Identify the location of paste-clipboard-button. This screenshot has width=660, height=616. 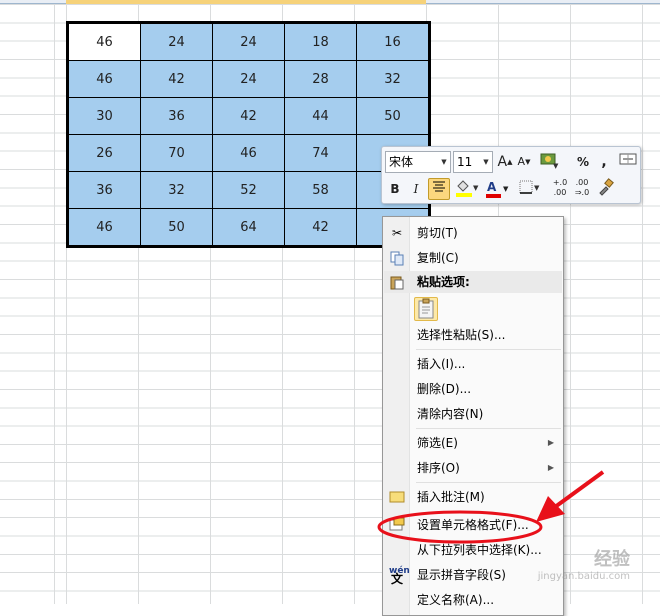
(426, 309).